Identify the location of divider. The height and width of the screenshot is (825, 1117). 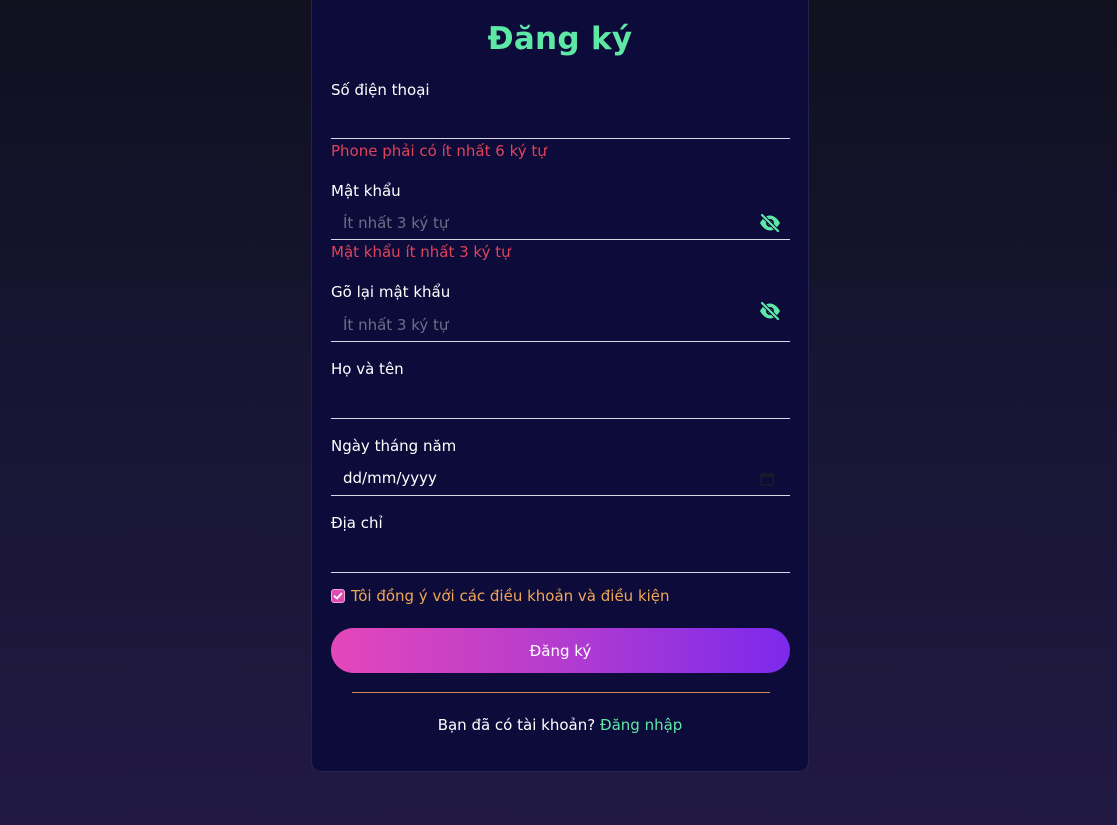
(561, 692).